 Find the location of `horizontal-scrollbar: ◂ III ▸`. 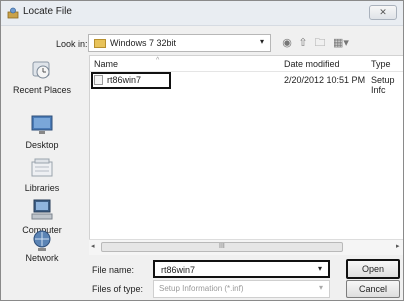

horizontal-scrollbar: ◂ III ▸ is located at coordinates (246, 247).